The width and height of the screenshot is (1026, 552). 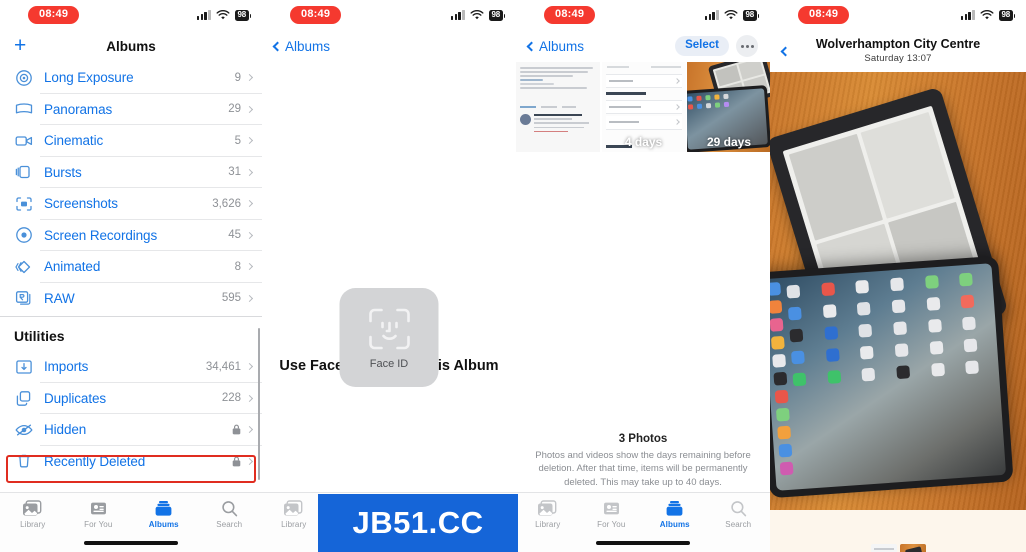 I want to click on status-icons: 98, so click(x=223, y=15).